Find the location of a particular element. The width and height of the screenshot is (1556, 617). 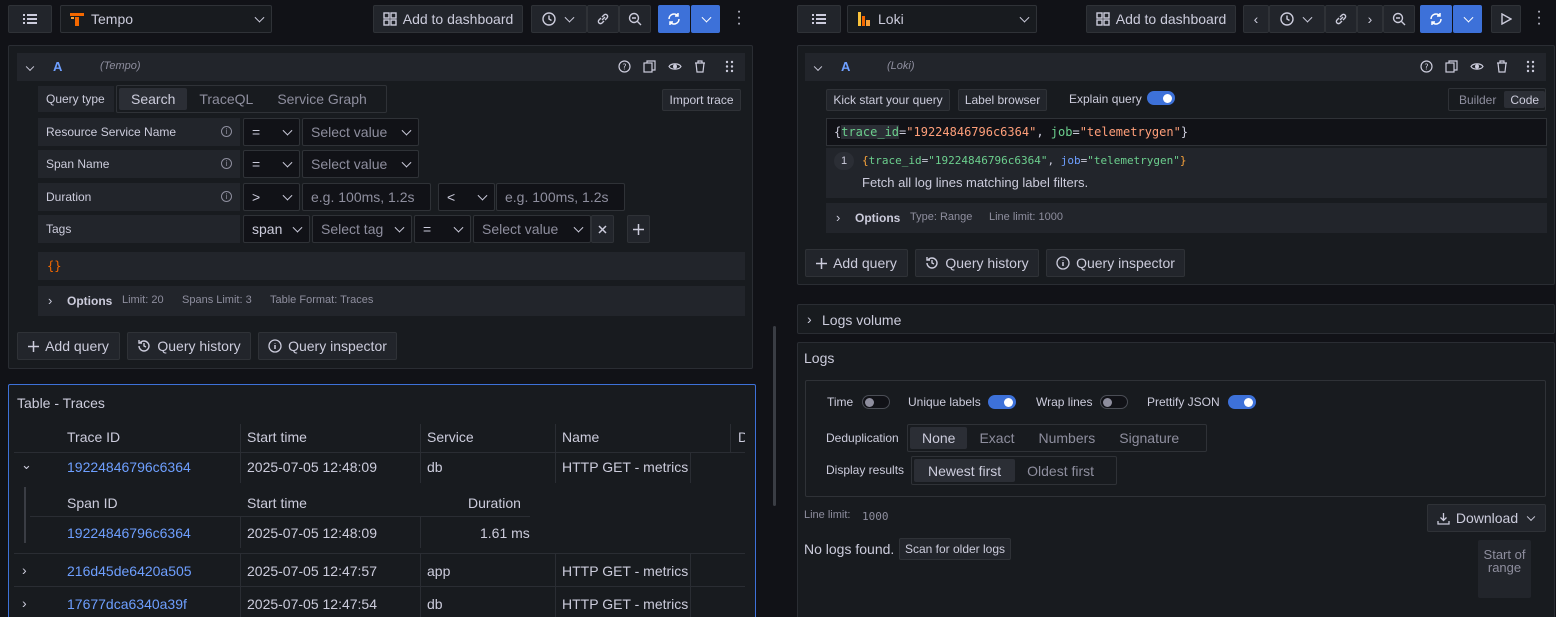

deduplication-switch: None Exact Numbers Signature is located at coordinates (1057, 438).